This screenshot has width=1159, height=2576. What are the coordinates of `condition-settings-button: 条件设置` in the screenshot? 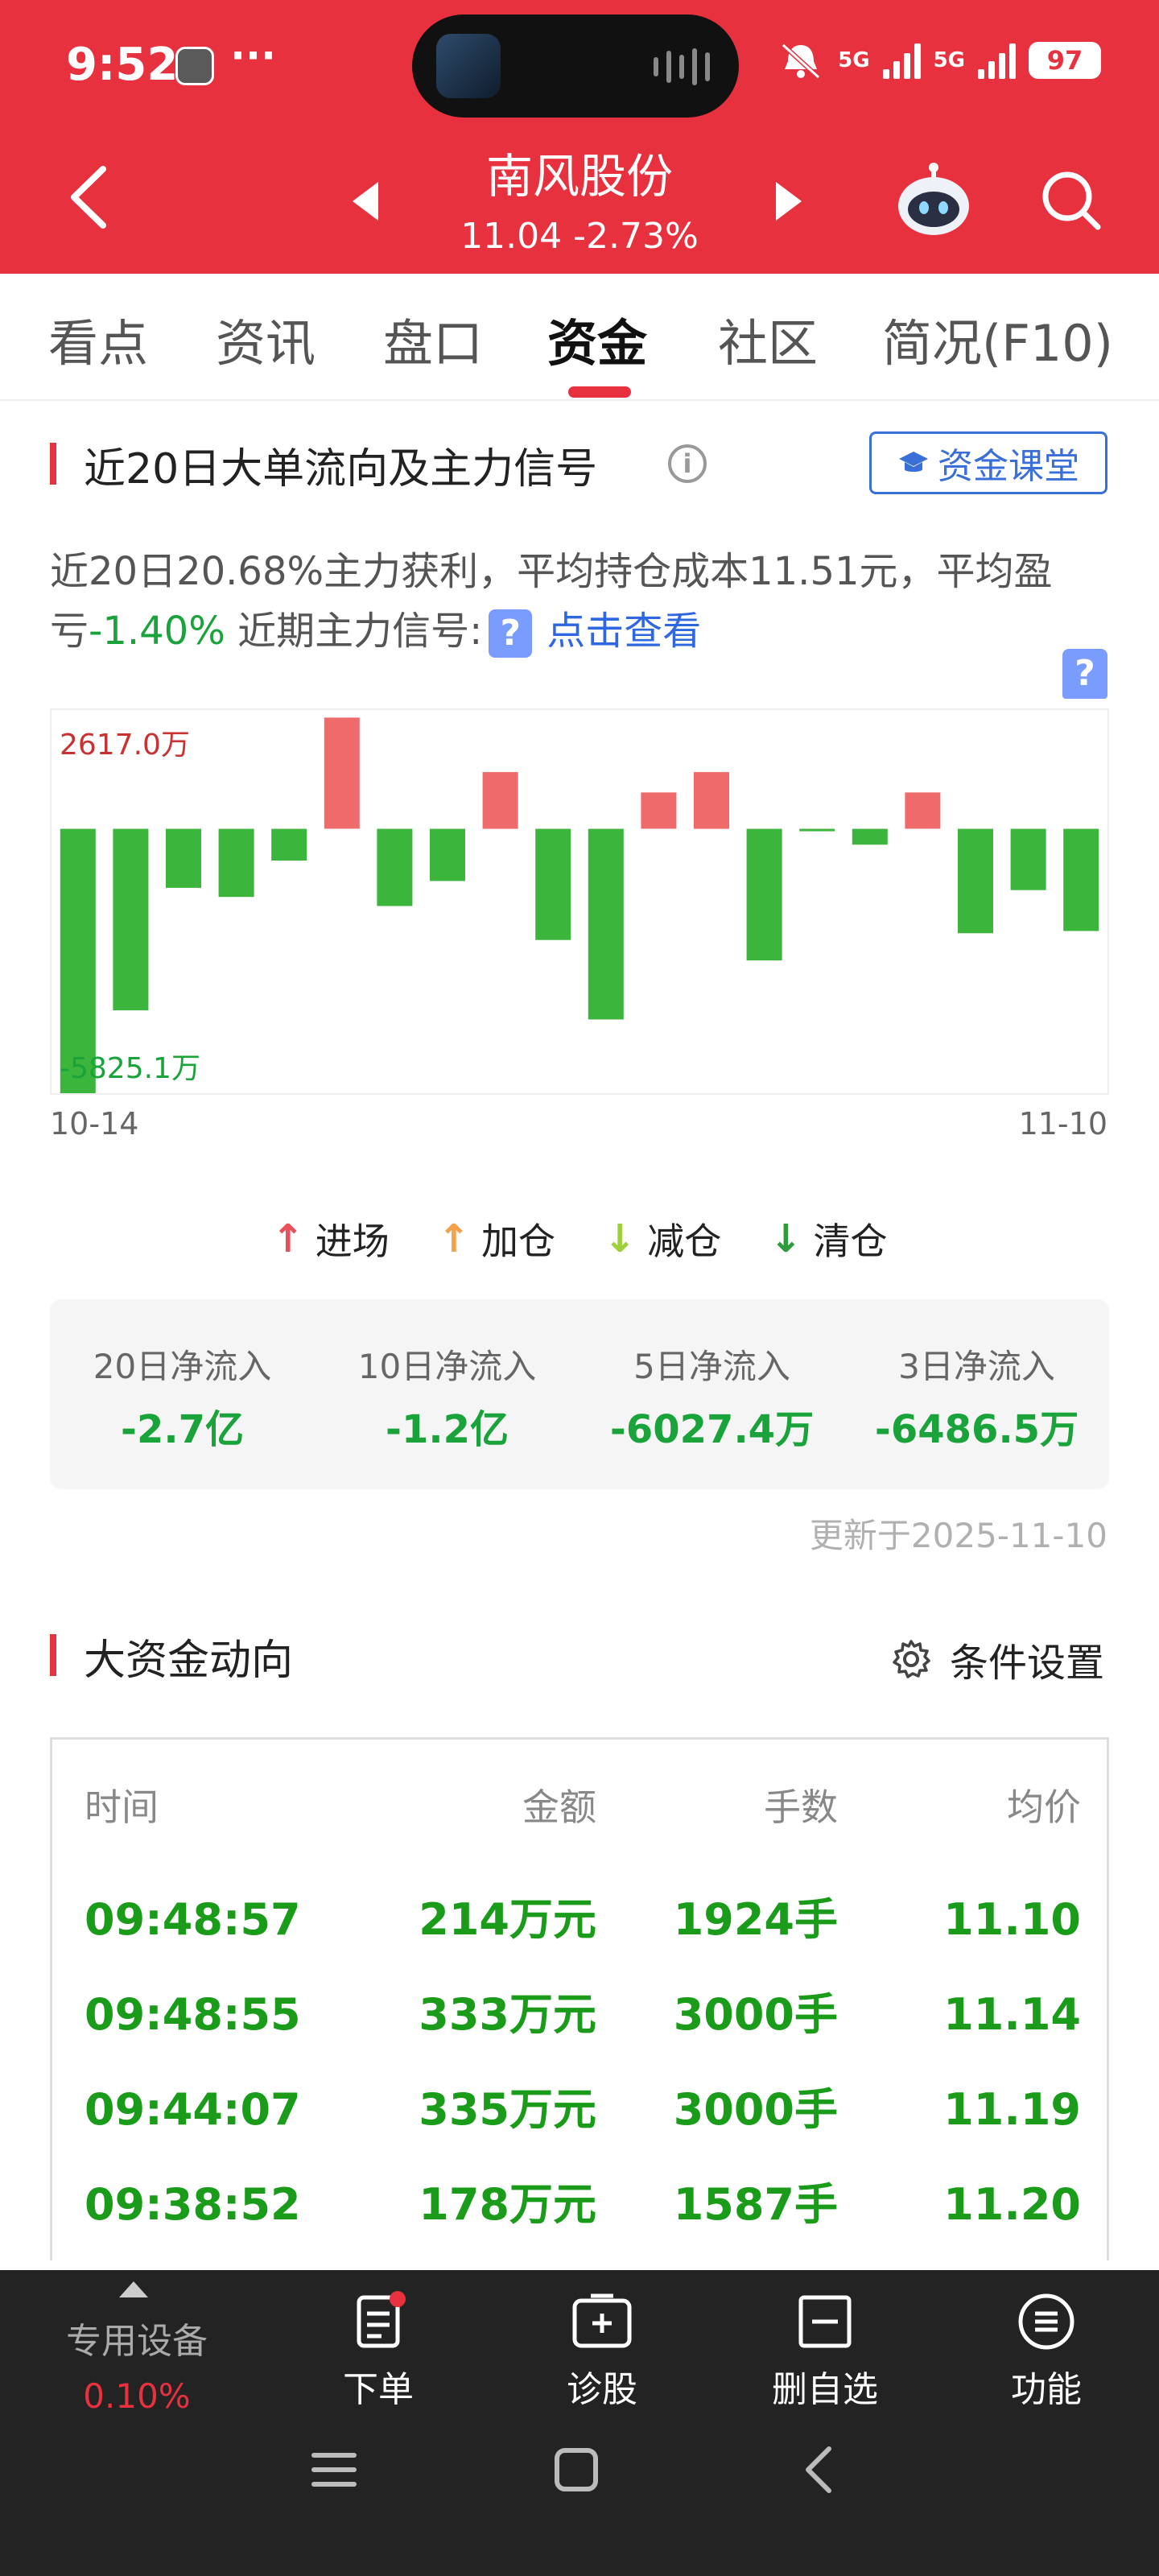 It's located at (997, 1659).